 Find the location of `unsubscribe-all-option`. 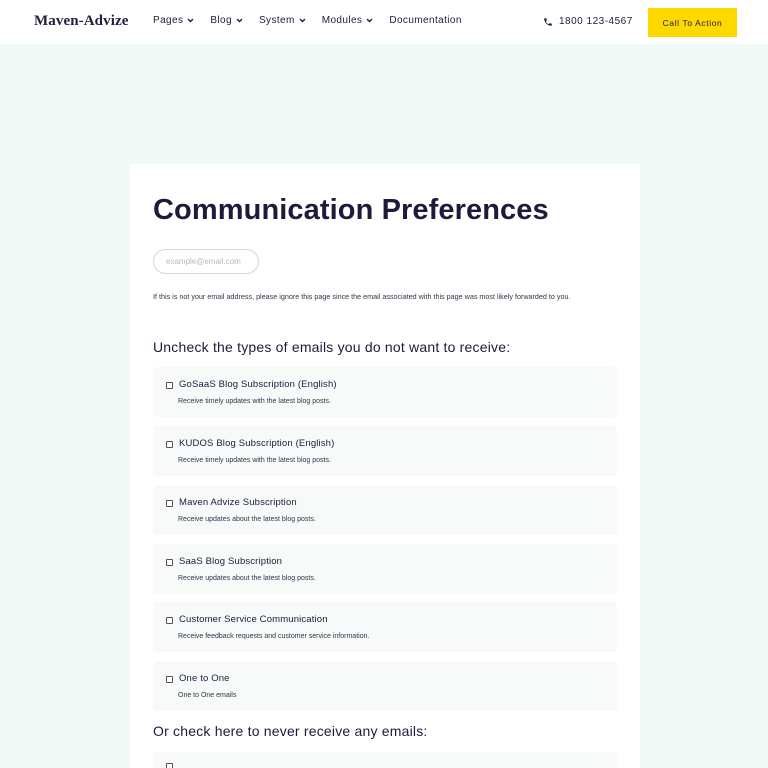

unsubscribe-all-option is located at coordinates (385, 760).